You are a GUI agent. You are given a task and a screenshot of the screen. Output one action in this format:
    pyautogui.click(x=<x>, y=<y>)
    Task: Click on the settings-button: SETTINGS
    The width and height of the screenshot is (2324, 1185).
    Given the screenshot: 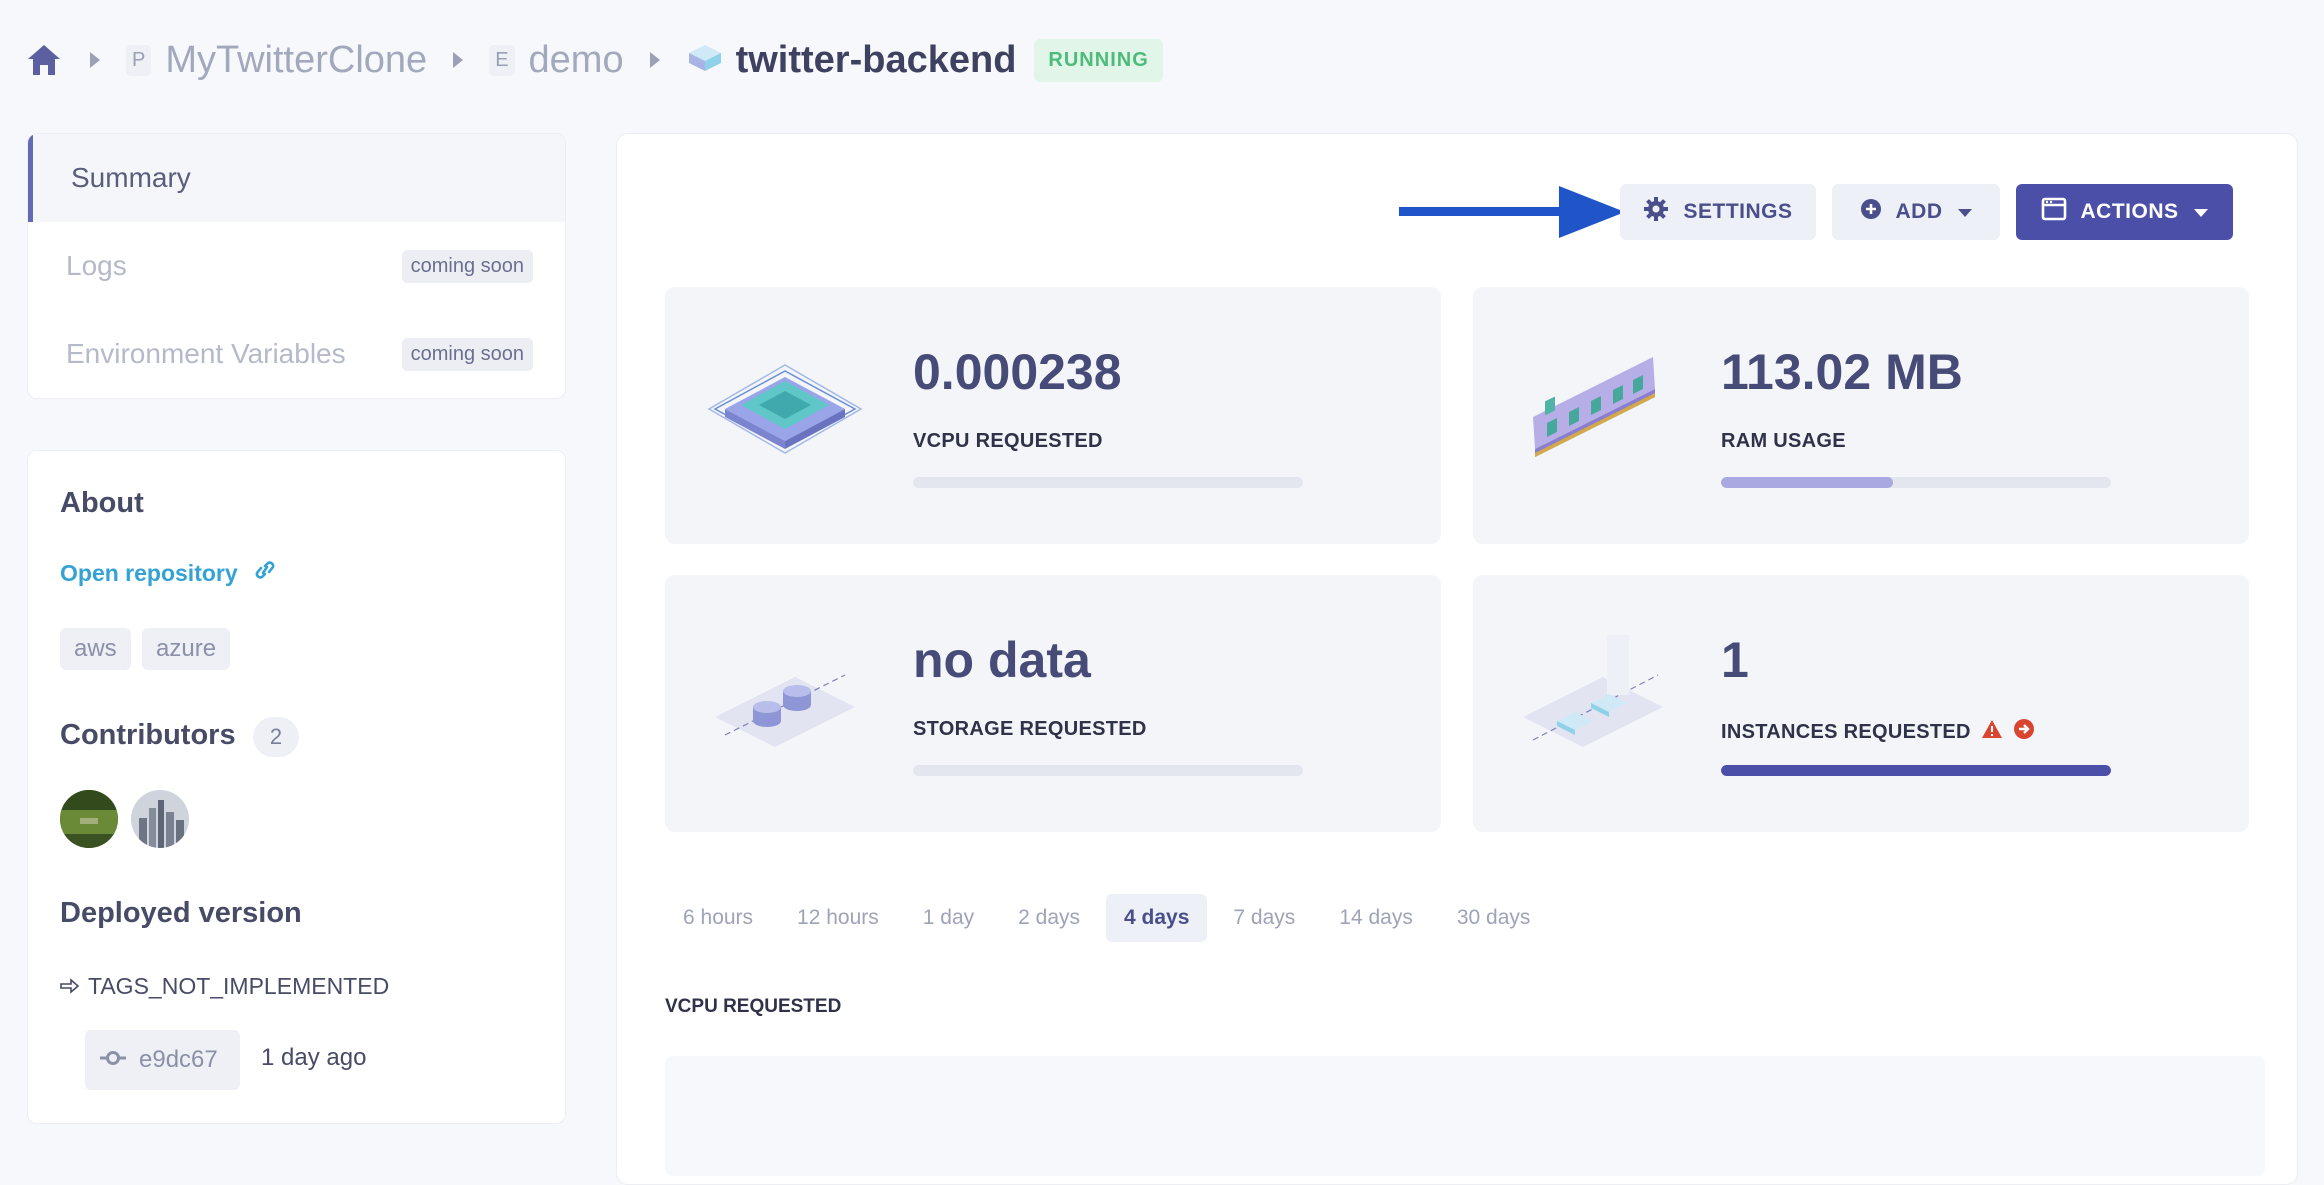 What is the action you would take?
    pyautogui.click(x=1718, y=212)
    